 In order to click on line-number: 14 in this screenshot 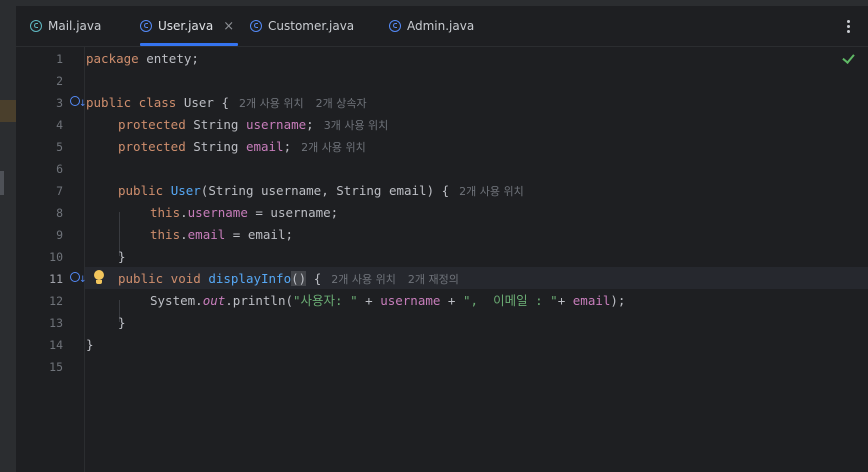, I will do `click(56, 345)`.